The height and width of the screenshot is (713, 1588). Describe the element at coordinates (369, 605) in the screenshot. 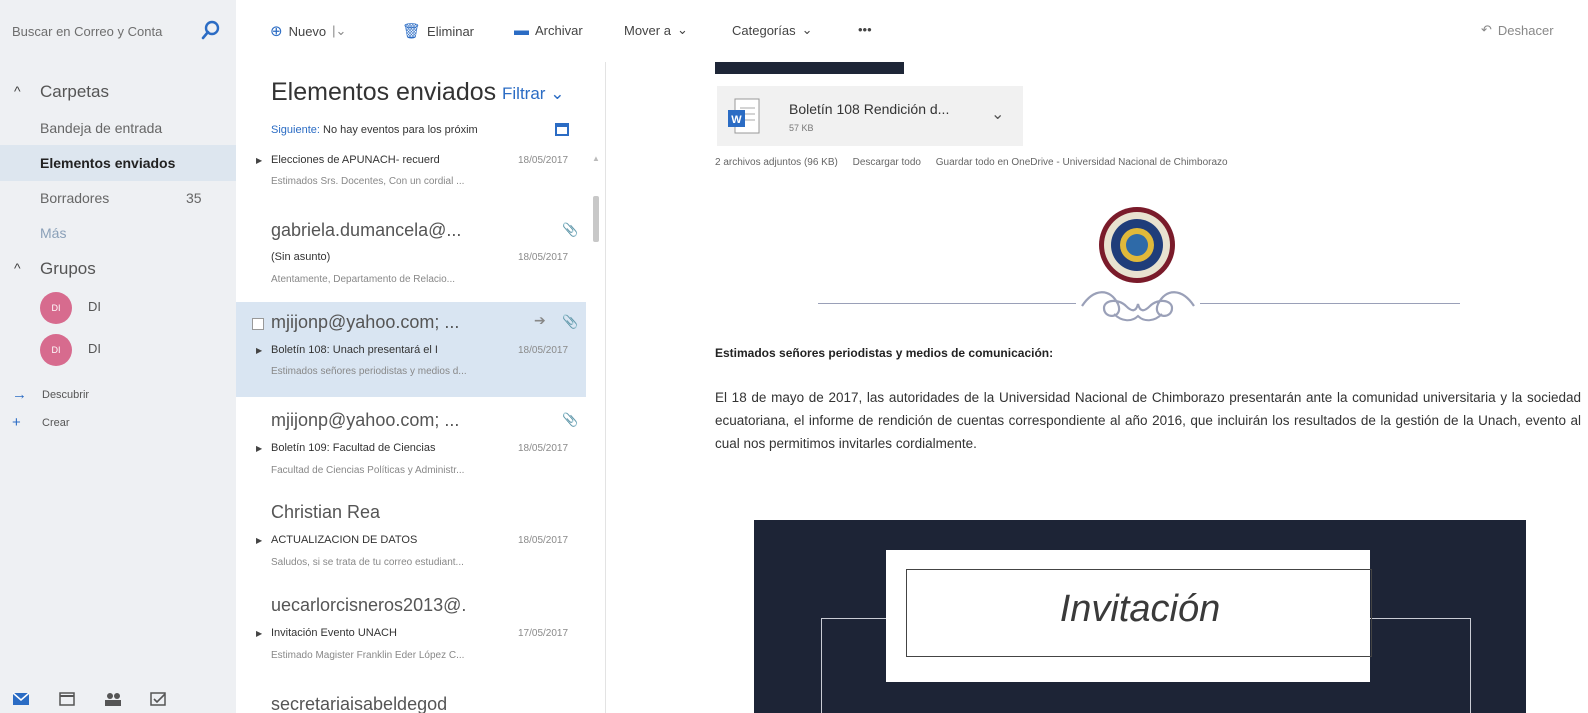

I see `message-from: uecarlorcisneros2013@.` at that location.